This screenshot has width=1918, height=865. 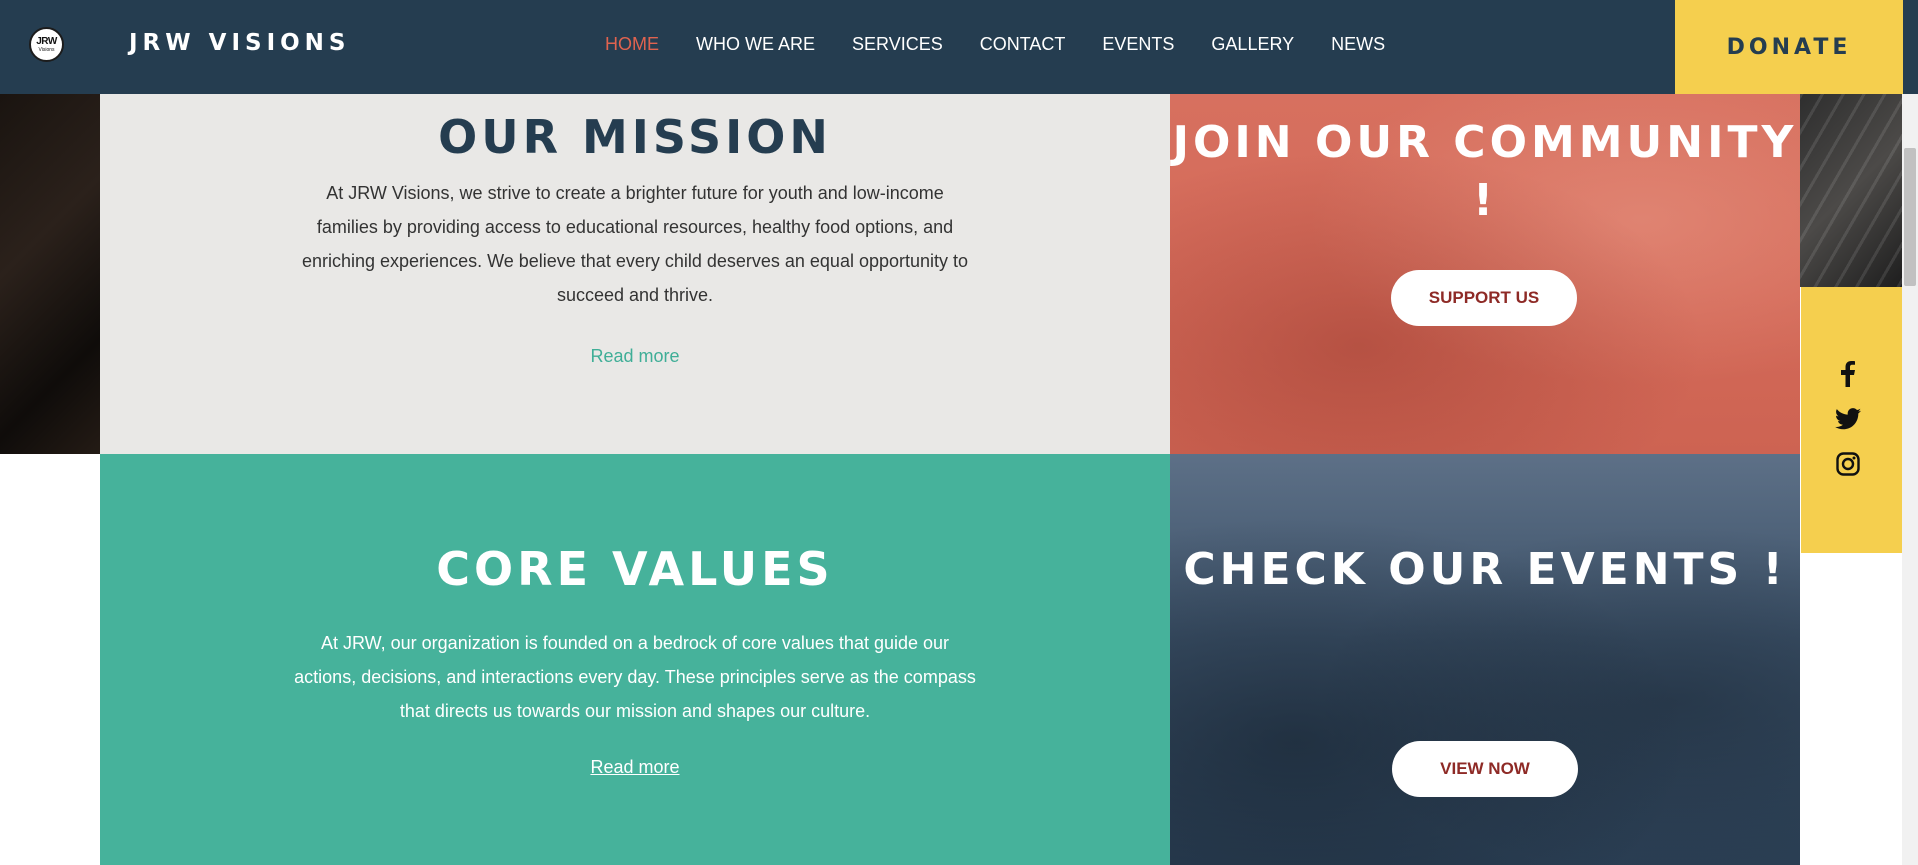 I want to click on nav-home: HOME, so click(x=632, y=44).